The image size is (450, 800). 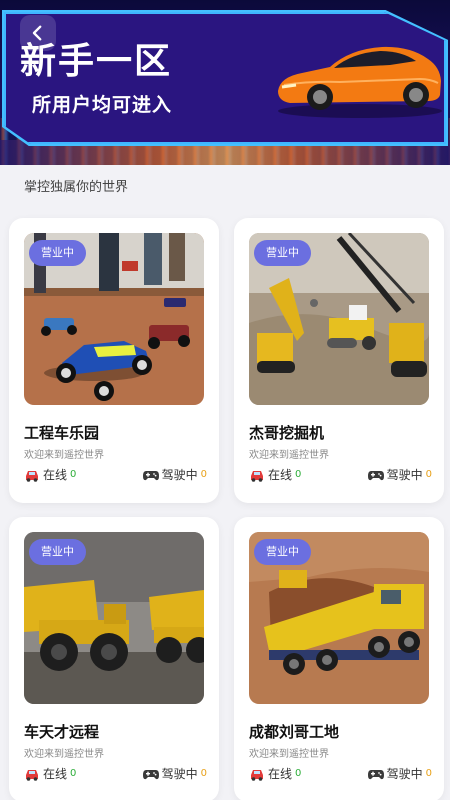 I want to click on sports-car-image, so click(x=360, y=82).